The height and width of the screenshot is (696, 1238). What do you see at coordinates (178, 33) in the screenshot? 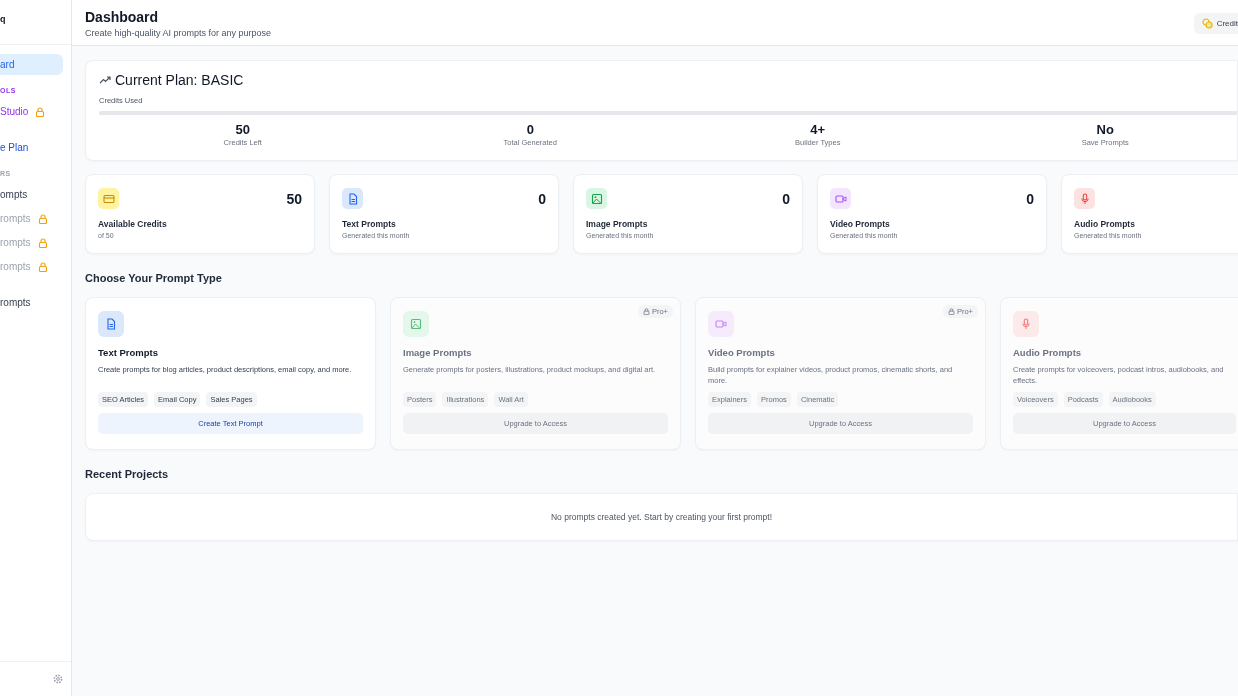
I see `page-subtitle: Create high-quality AI prompts for any purpose` at bounding box center [178, 33].